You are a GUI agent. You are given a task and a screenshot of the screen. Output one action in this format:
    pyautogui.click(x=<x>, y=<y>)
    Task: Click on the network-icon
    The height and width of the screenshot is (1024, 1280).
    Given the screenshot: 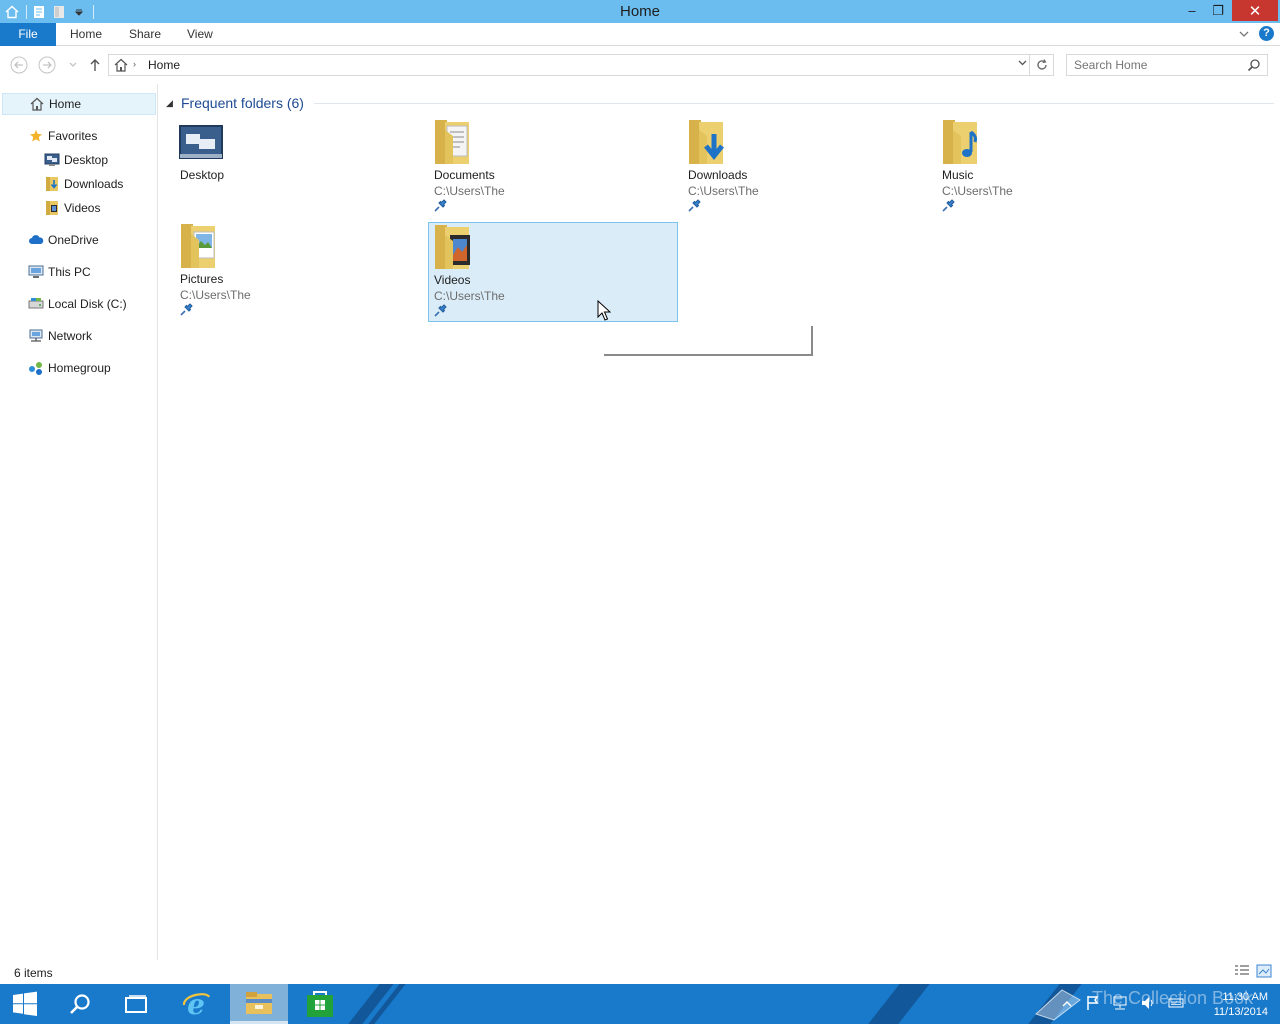 What is the action you would take?
    pyautogui.click(x=36, y=336)
    